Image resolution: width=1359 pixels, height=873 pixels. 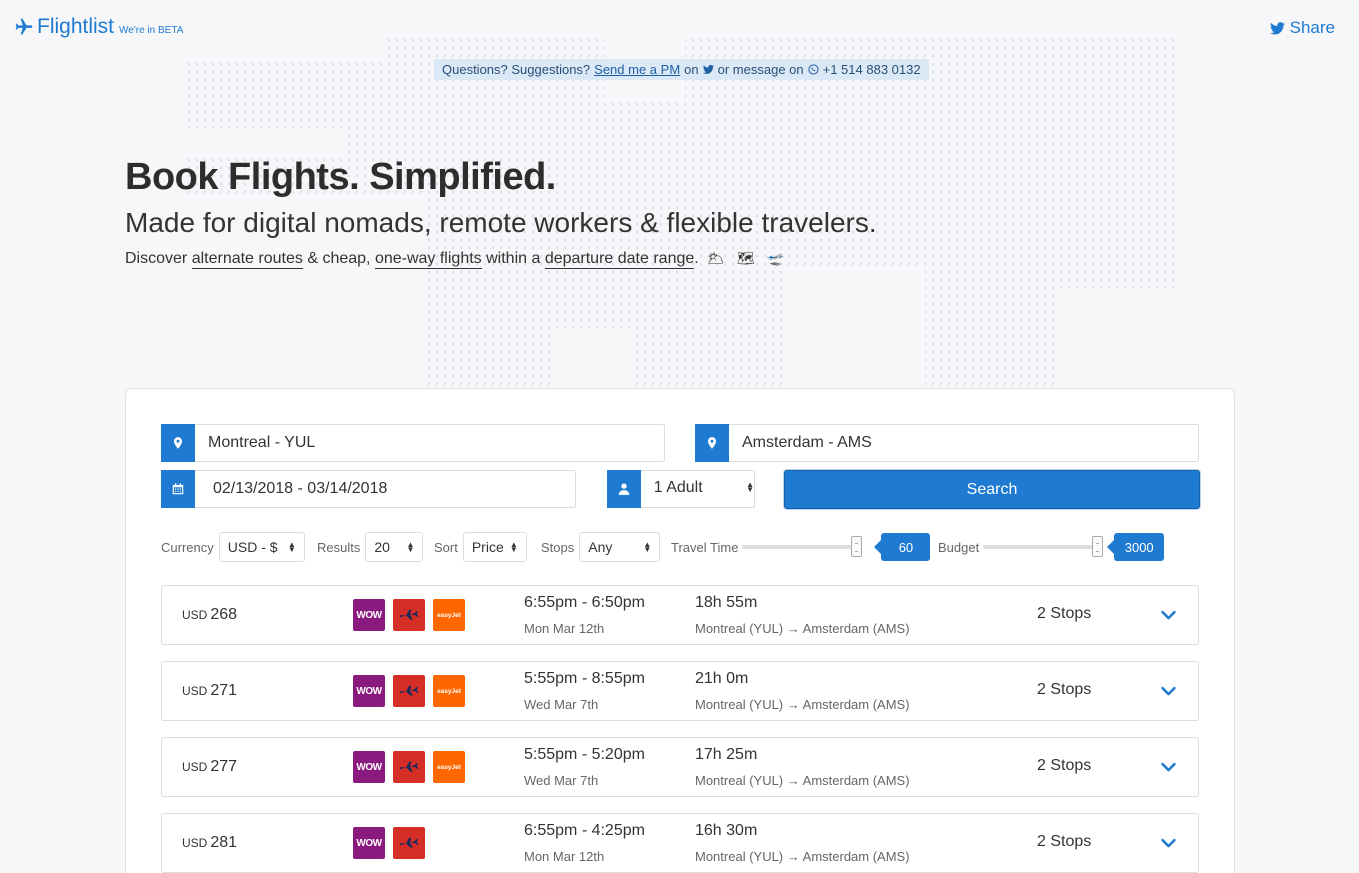 I want to click on flight-duration: 17h 25m, so click(x=726, y=754).